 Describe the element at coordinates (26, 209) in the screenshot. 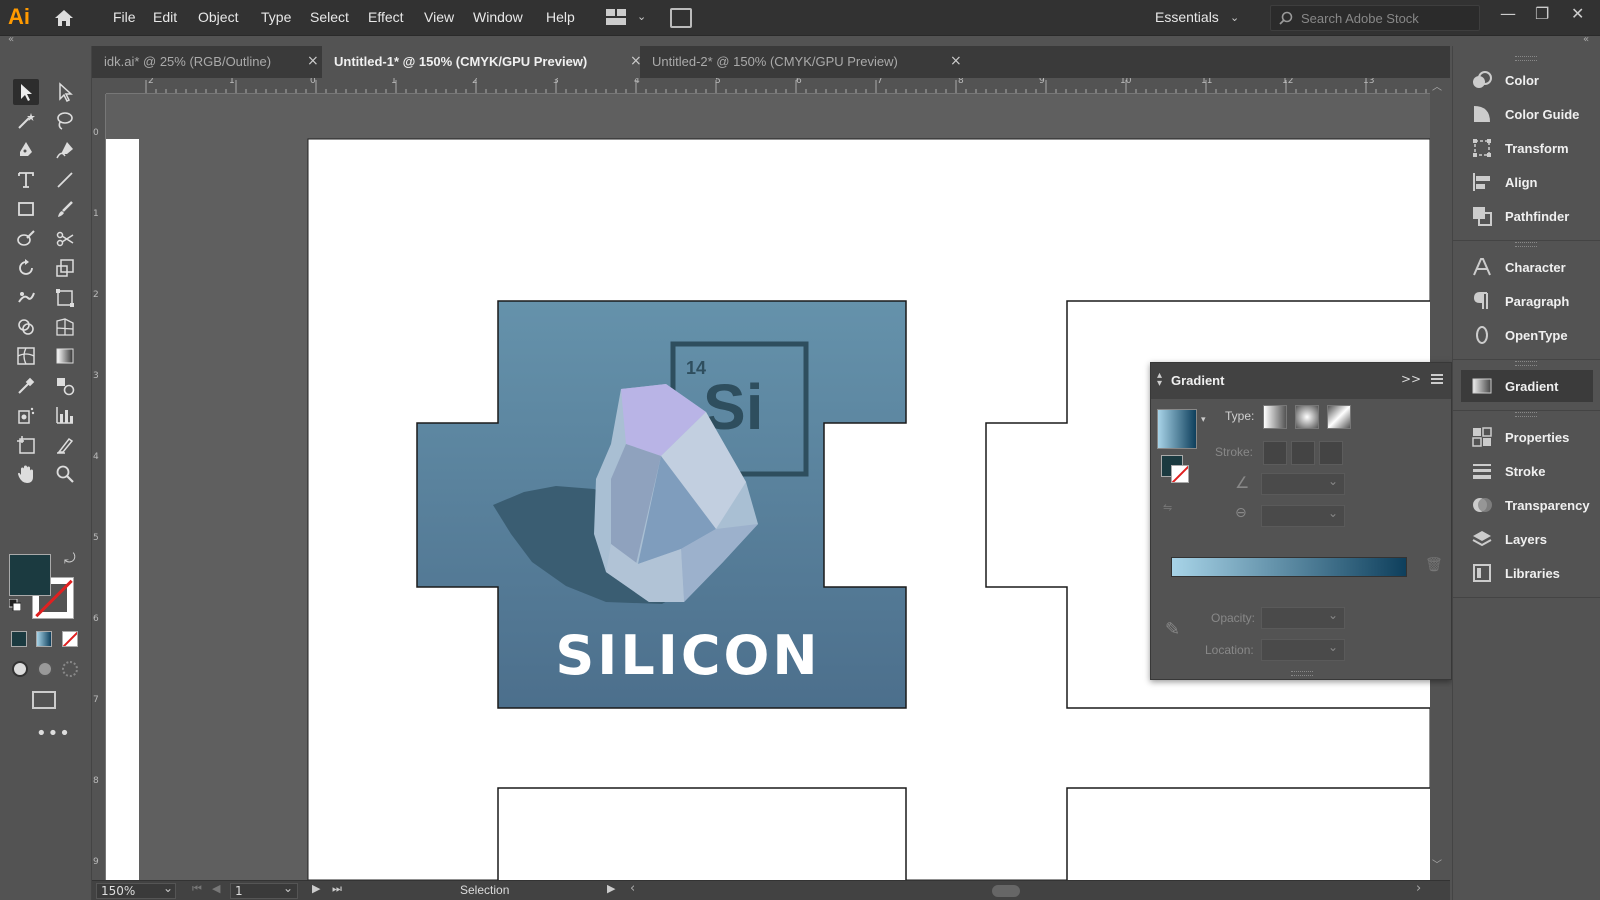

I see `rectangle-tool-icon` at that location.